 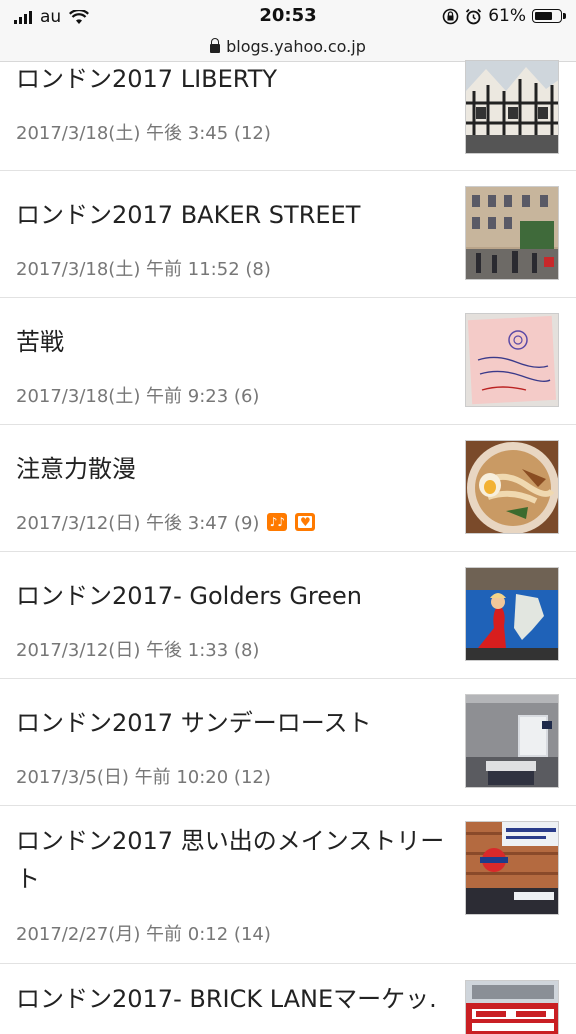 I want to click on post-title: ロンドン2017- BRICK LANEマーケッ., so click(x=236, y=999).